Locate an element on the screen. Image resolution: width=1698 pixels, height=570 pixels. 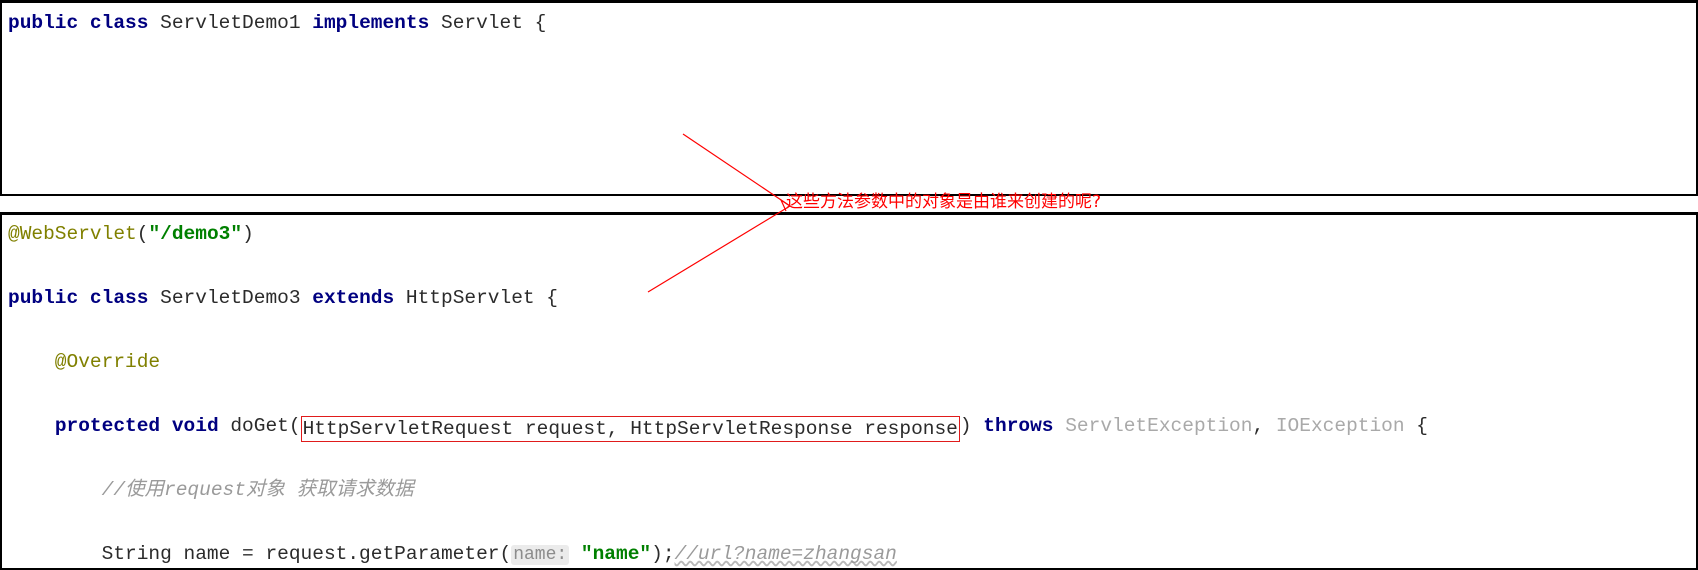
code-token: String name = request.getParameter( is located at coordinates (260, 554).